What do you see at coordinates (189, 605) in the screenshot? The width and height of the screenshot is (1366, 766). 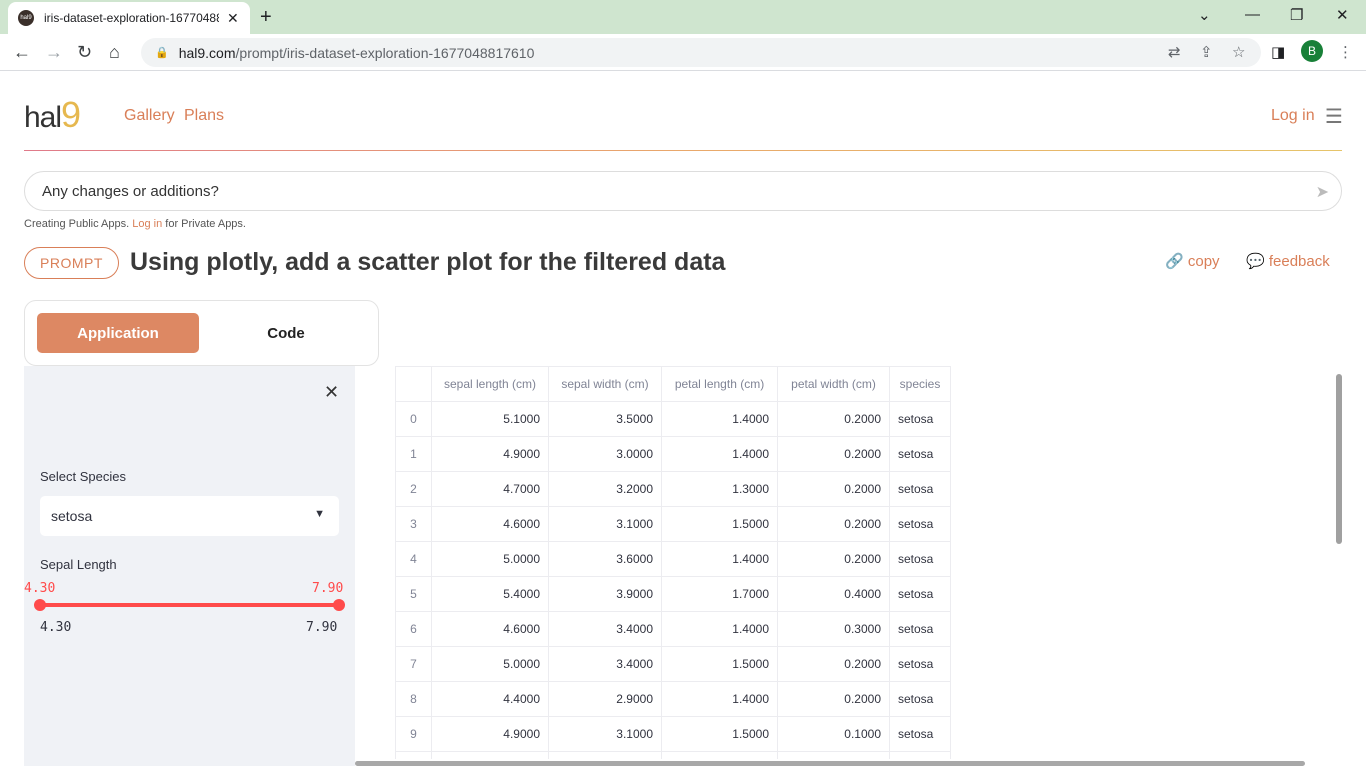 I see `sepal-length-slider` at bounding box center [189, 605].